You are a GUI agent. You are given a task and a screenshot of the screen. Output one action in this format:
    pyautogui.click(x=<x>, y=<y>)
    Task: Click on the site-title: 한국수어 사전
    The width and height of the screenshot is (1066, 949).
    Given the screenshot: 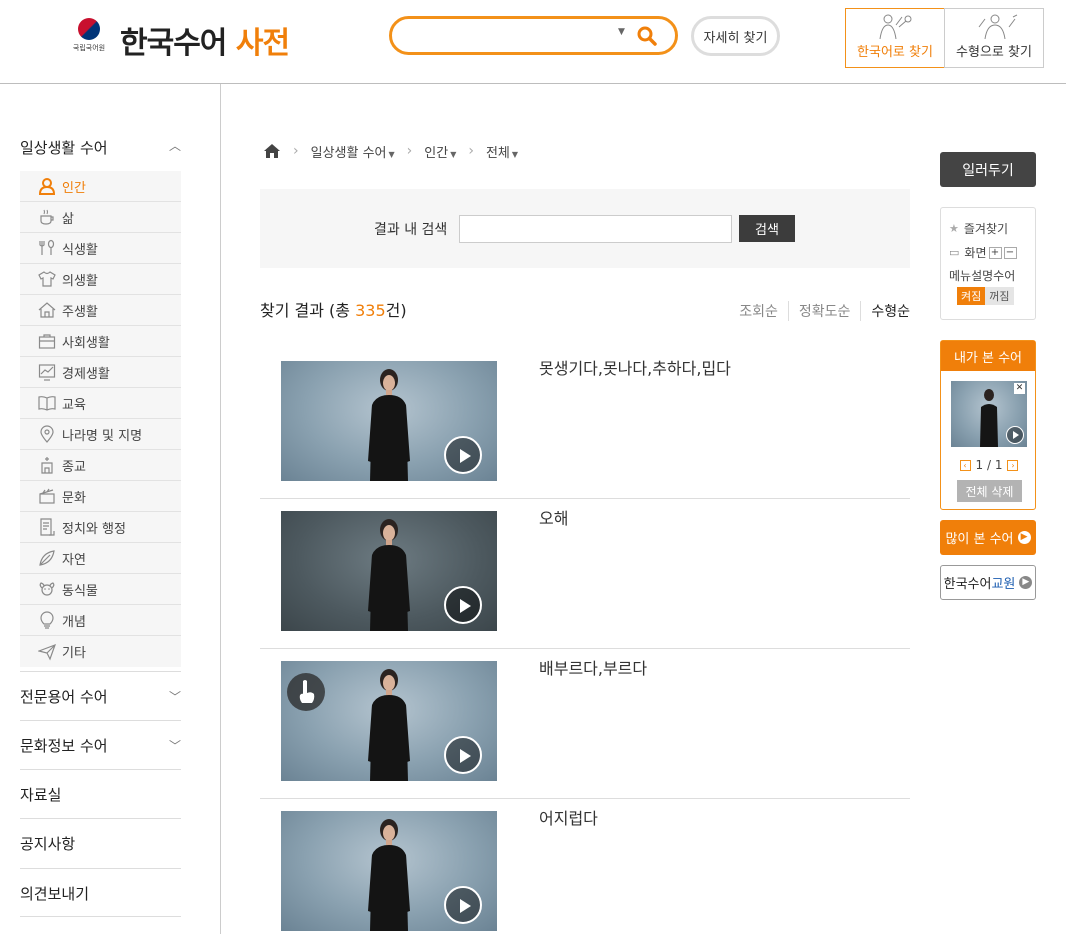 What is the action you would take?
    pyautogui.click(x=205, y=40)
    